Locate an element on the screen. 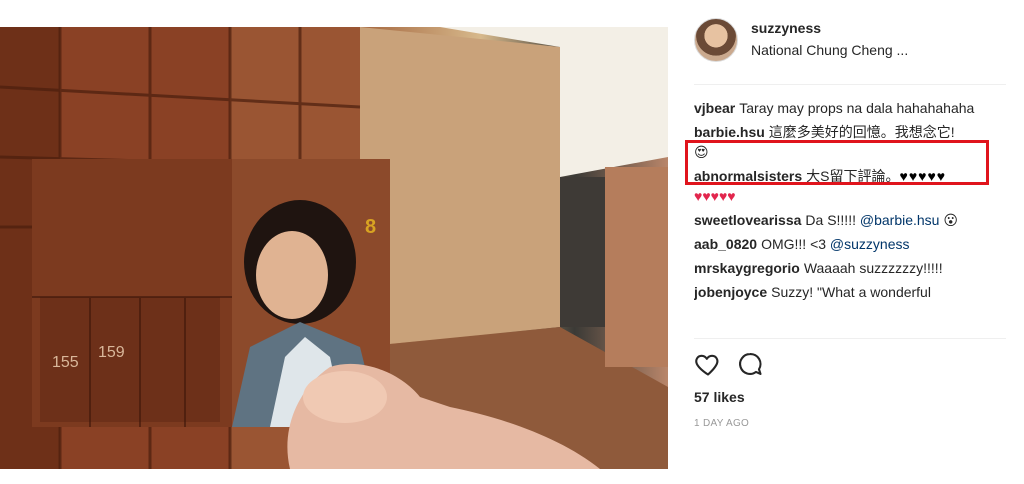  comment-text: Waaaah suzzzzzzy!!!!! is located at coordinates (873, 268).